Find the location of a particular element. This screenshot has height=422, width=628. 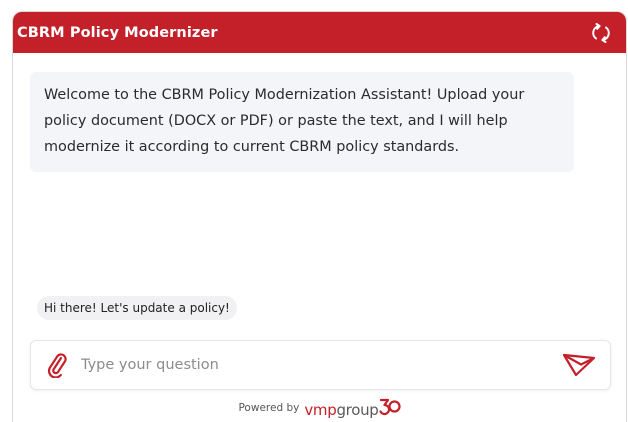

paper-plane-icon is located at coordinates (579, 365).